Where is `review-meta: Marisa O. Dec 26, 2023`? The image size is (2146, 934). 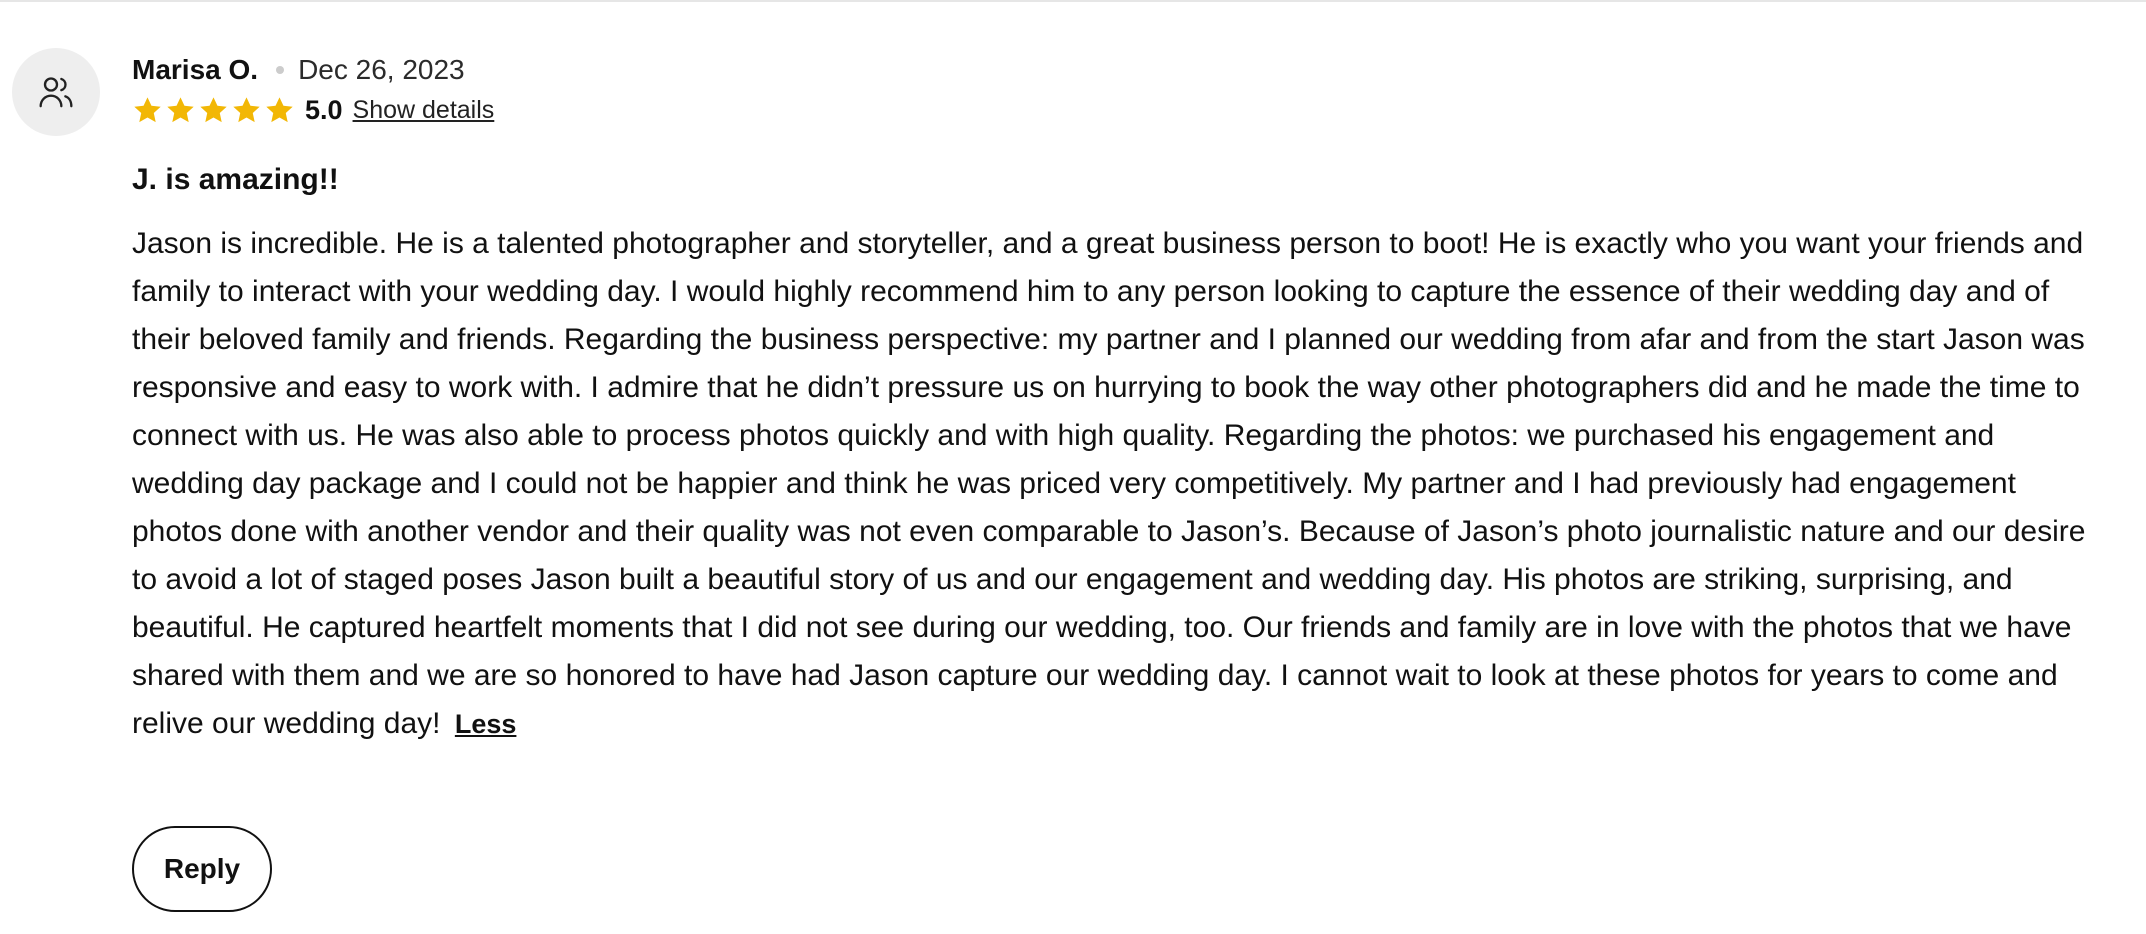 review-meta: Marisa O. Dec 26, 2023 is located at coordinates (1122, 70).